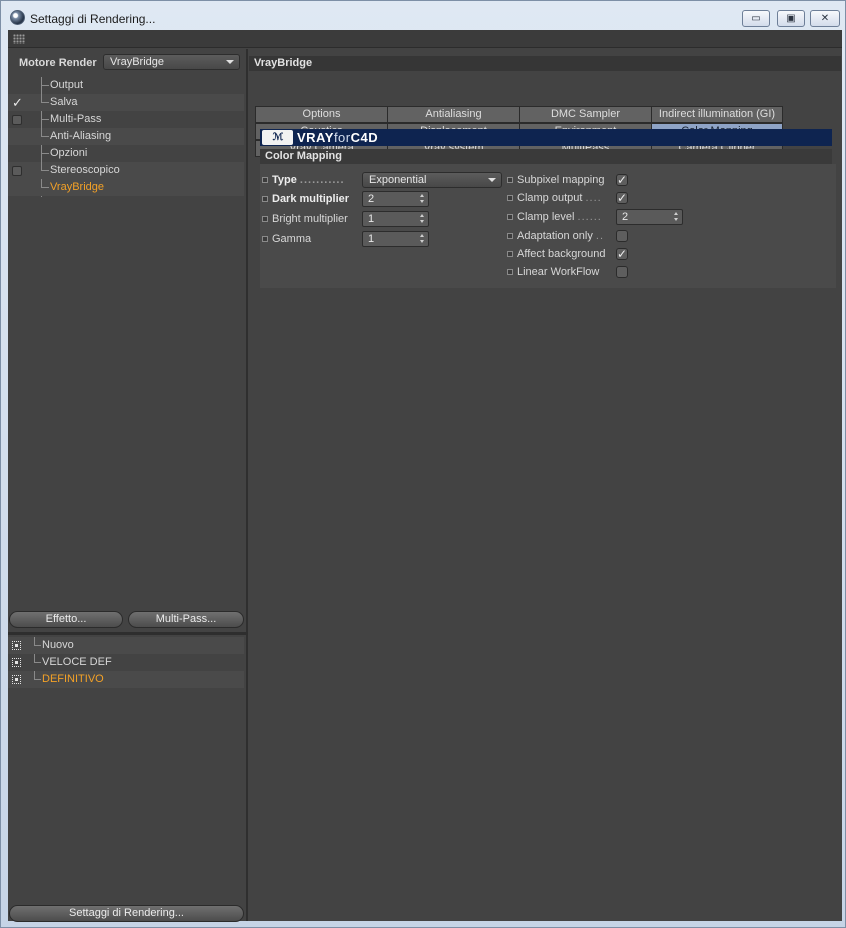 This screenshot has width=846, height=928. What do you see at coordinates (58, 645) in the screenshot?
I see `preset-label: Nuovo` at bounding box center [58, 645].